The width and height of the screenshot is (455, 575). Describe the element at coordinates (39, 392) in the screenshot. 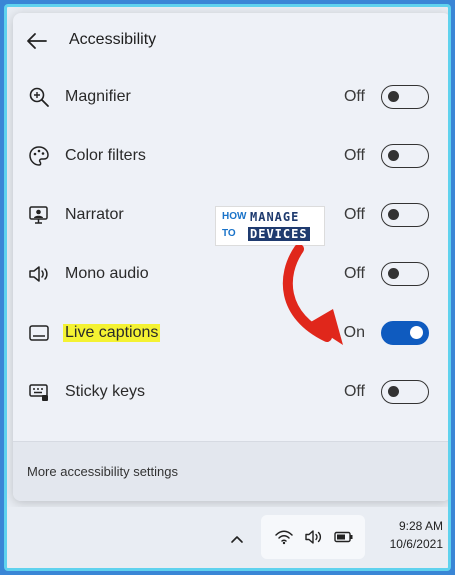

I see `sticky-keys-icon` at that location.